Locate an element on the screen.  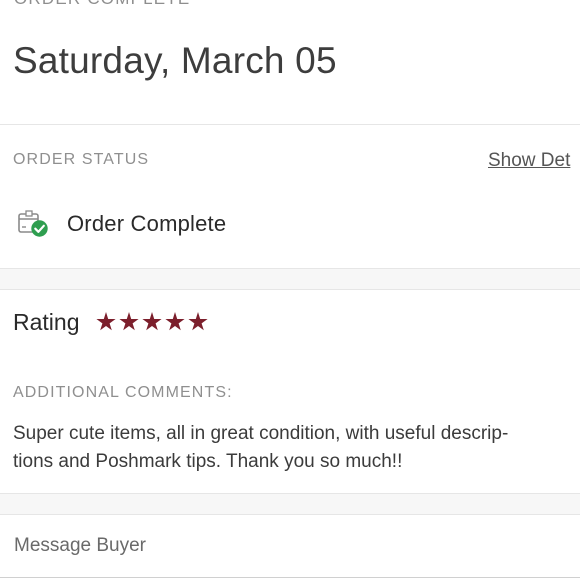
package-check-icon is located at coordinates (34, 224).